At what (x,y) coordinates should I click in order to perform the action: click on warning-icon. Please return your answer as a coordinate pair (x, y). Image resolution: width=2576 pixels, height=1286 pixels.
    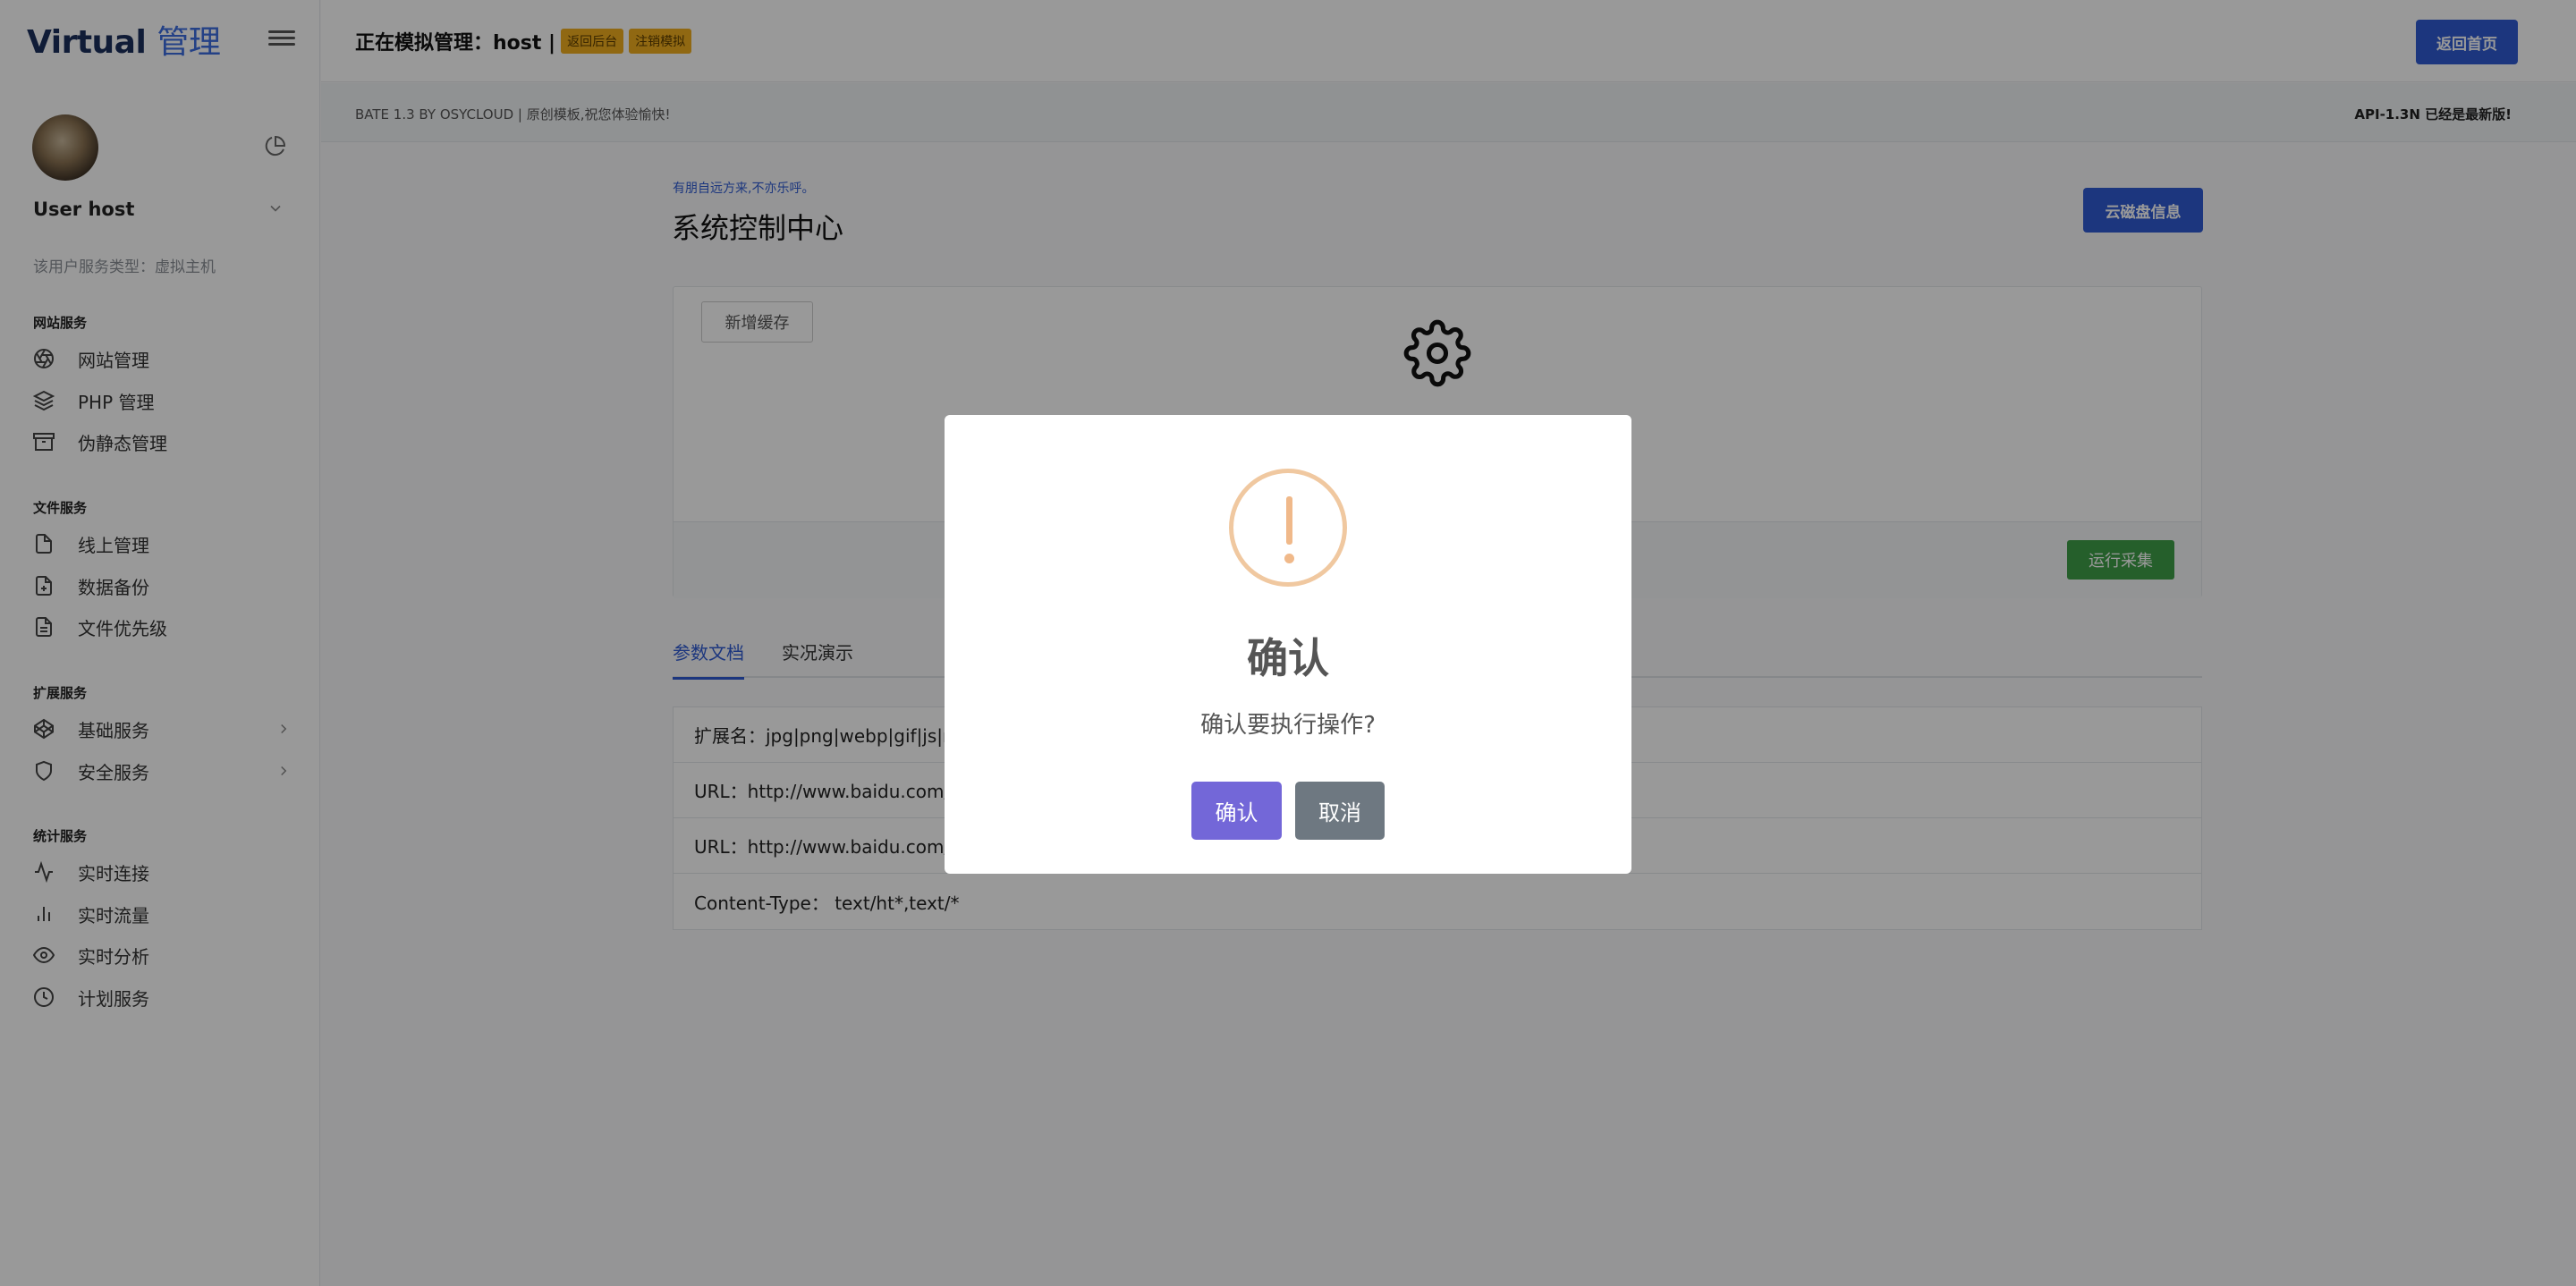
    Looking at the image, I should click on (1288, 528).